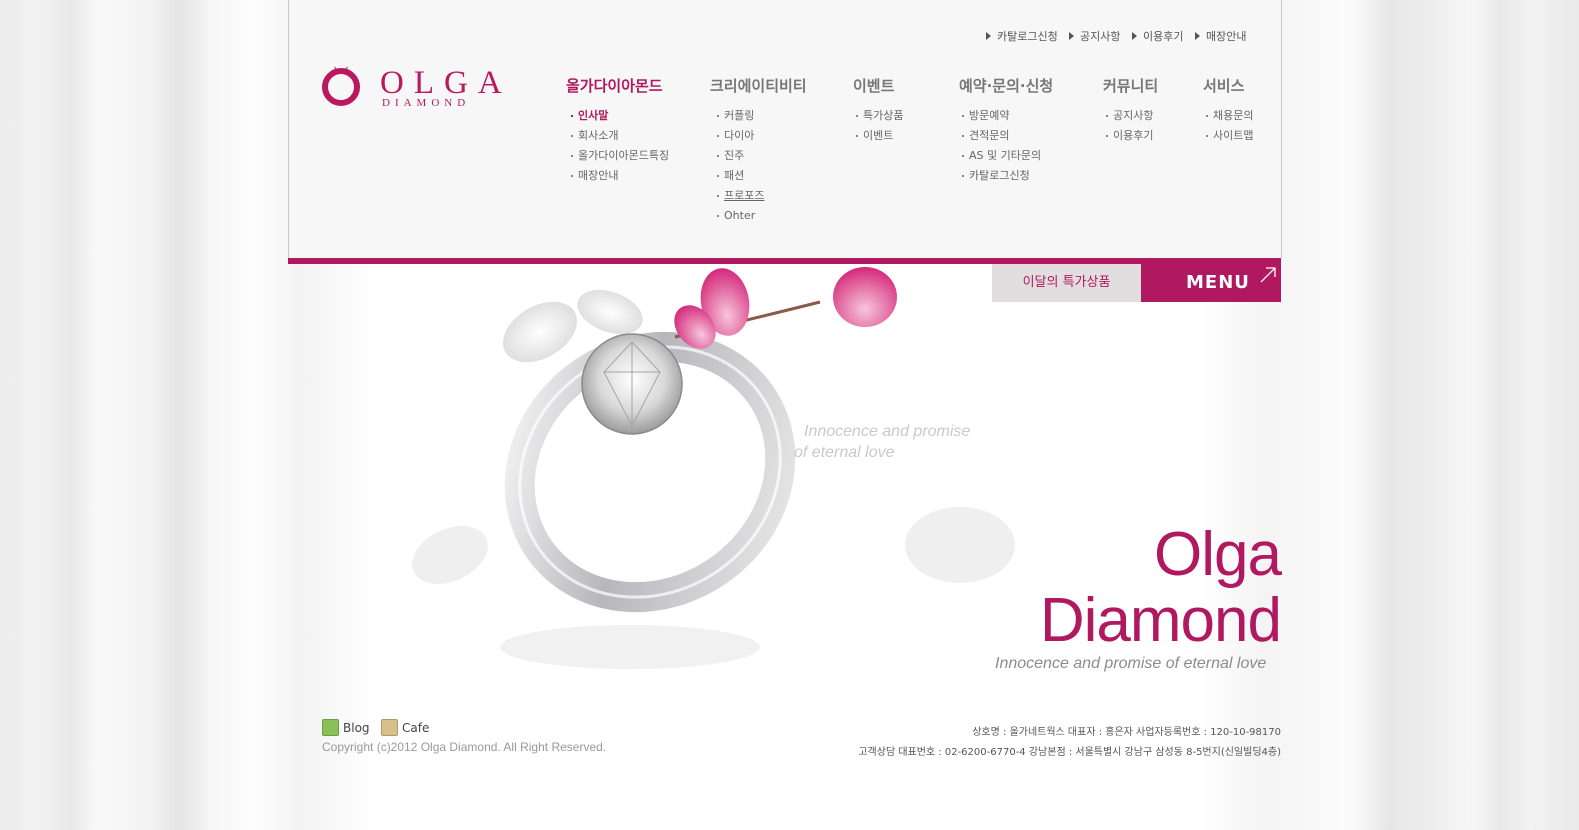  What do you see at coordinates (416, 727) in the screenshot?
I see `cafe-label: Cafe` at bounding box center [416, 727].